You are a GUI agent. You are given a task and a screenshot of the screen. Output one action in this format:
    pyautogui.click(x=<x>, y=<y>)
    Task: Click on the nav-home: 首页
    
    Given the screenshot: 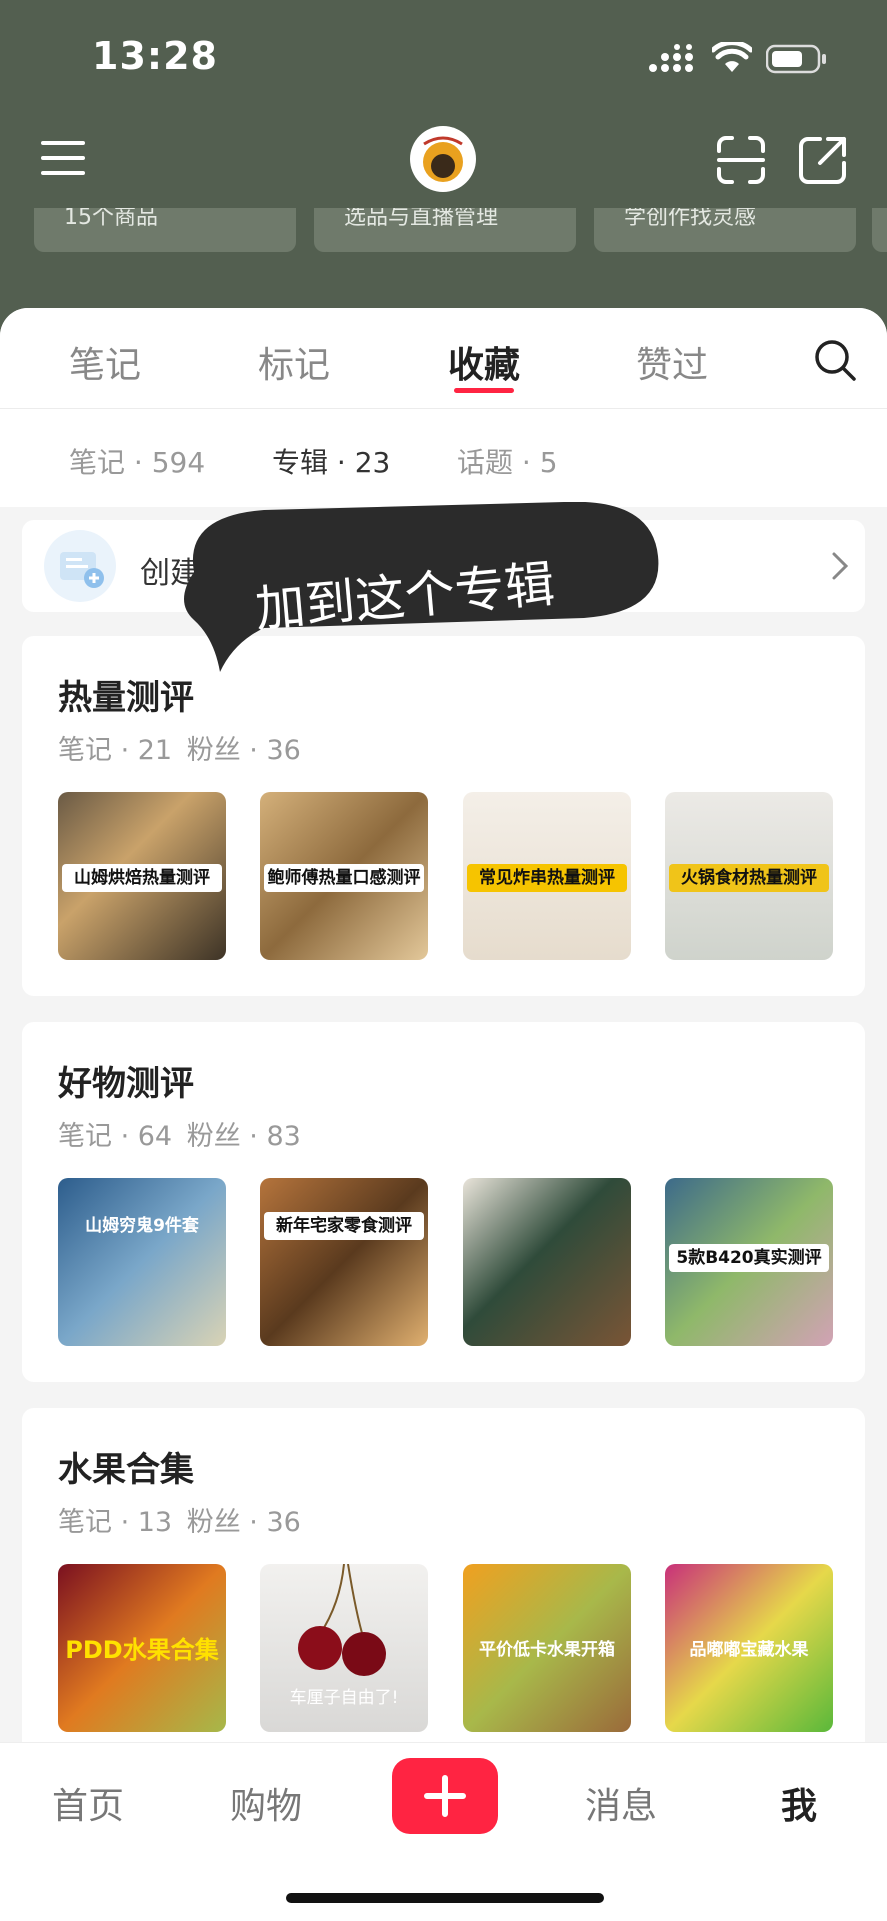 What is the action you would take?
    pyautogui.click(x=88, y=1803)
    